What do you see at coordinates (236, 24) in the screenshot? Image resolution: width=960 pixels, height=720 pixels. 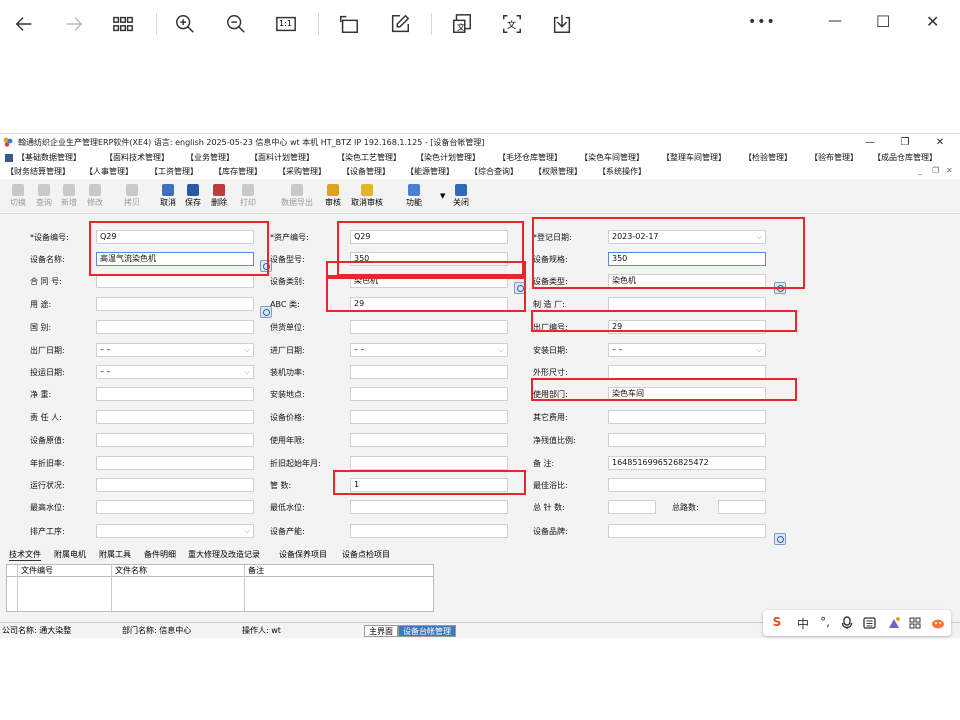 I see `zoom-out-icon` at bounding box center [236, 24].